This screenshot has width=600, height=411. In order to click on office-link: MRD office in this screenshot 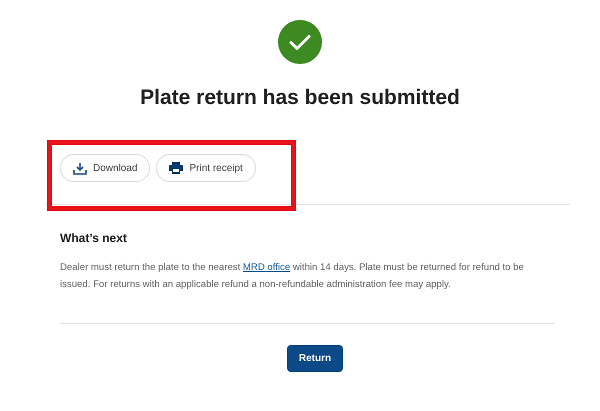, I will do `click(266, 267)`.